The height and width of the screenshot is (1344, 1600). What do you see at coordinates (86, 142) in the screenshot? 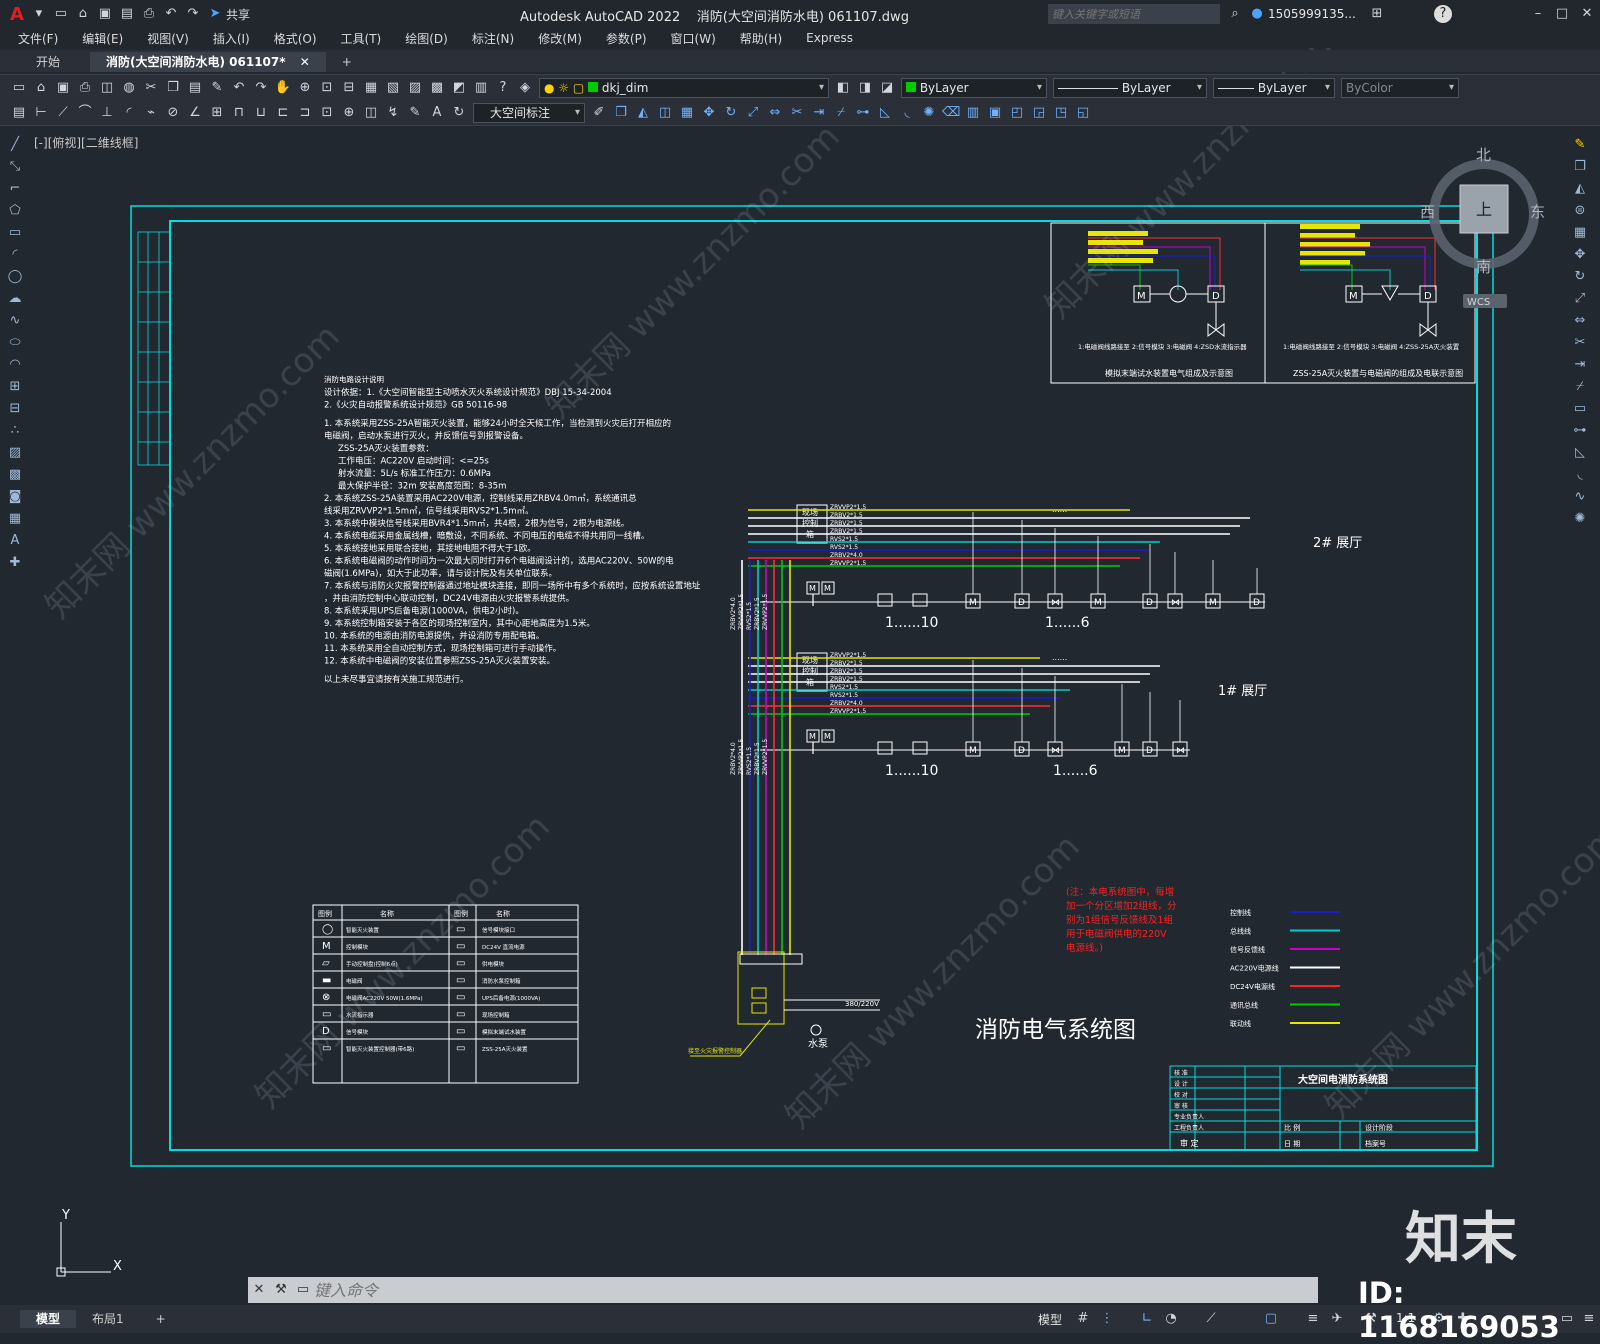
I see `viewport-label: [-][俯视][二维线框]` at bounding box center [86, 142].